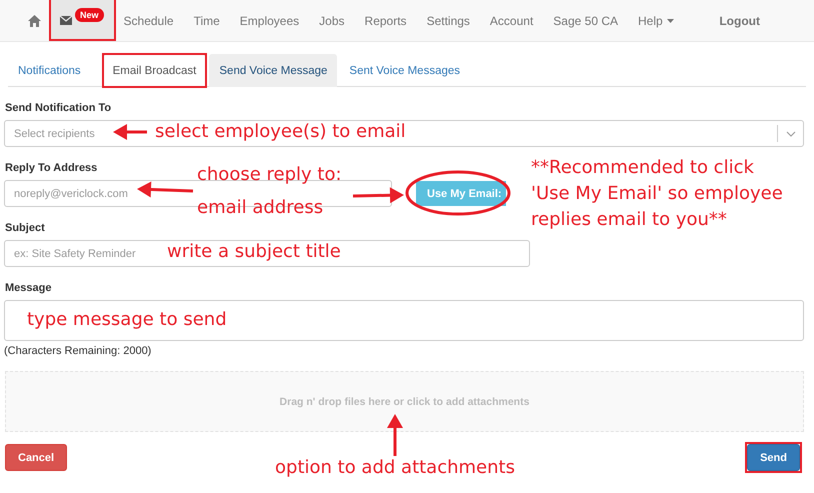 This screenshot has height=493, width=814. I want to click on field-label: Send Notification To, so click(58, 108).